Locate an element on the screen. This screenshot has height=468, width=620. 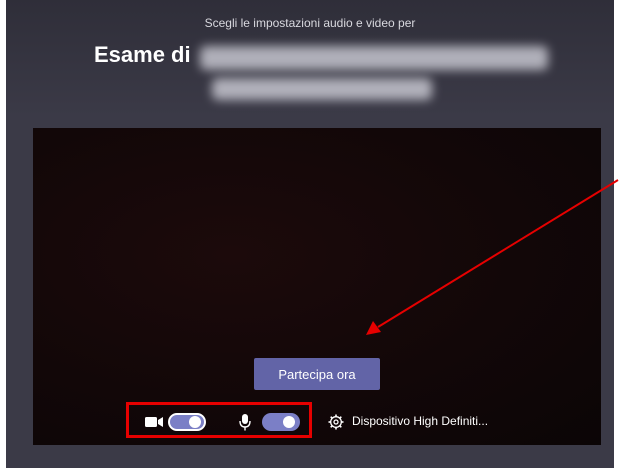
gear-icon is located at coordinates (336, 422).